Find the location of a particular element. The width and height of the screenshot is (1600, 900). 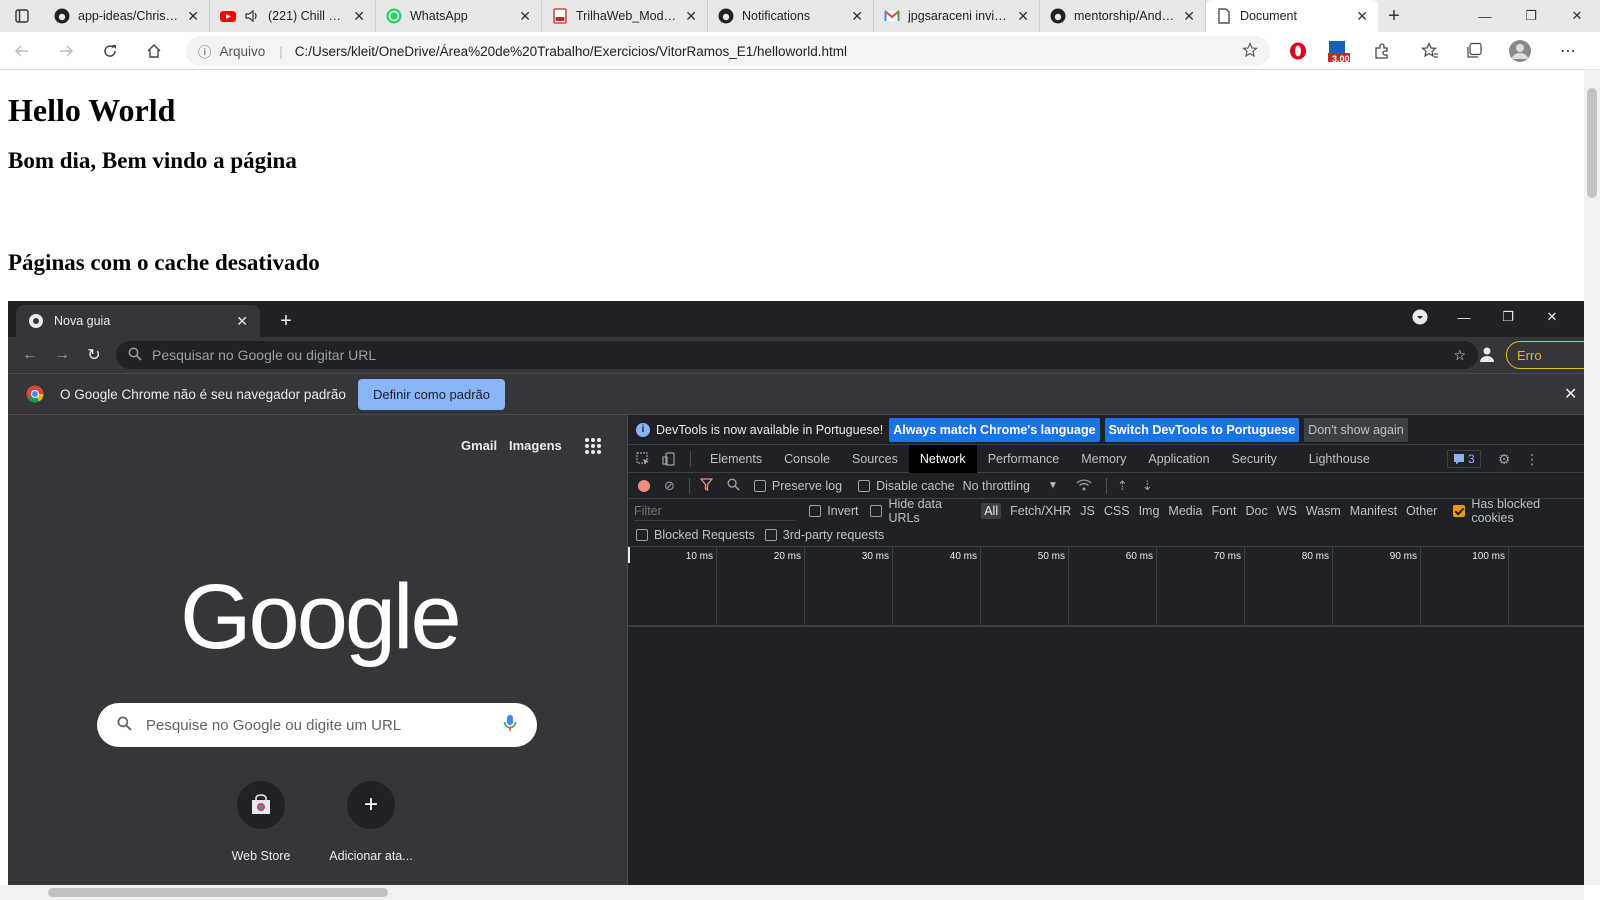

back-button is located at coordinates (22, 51).